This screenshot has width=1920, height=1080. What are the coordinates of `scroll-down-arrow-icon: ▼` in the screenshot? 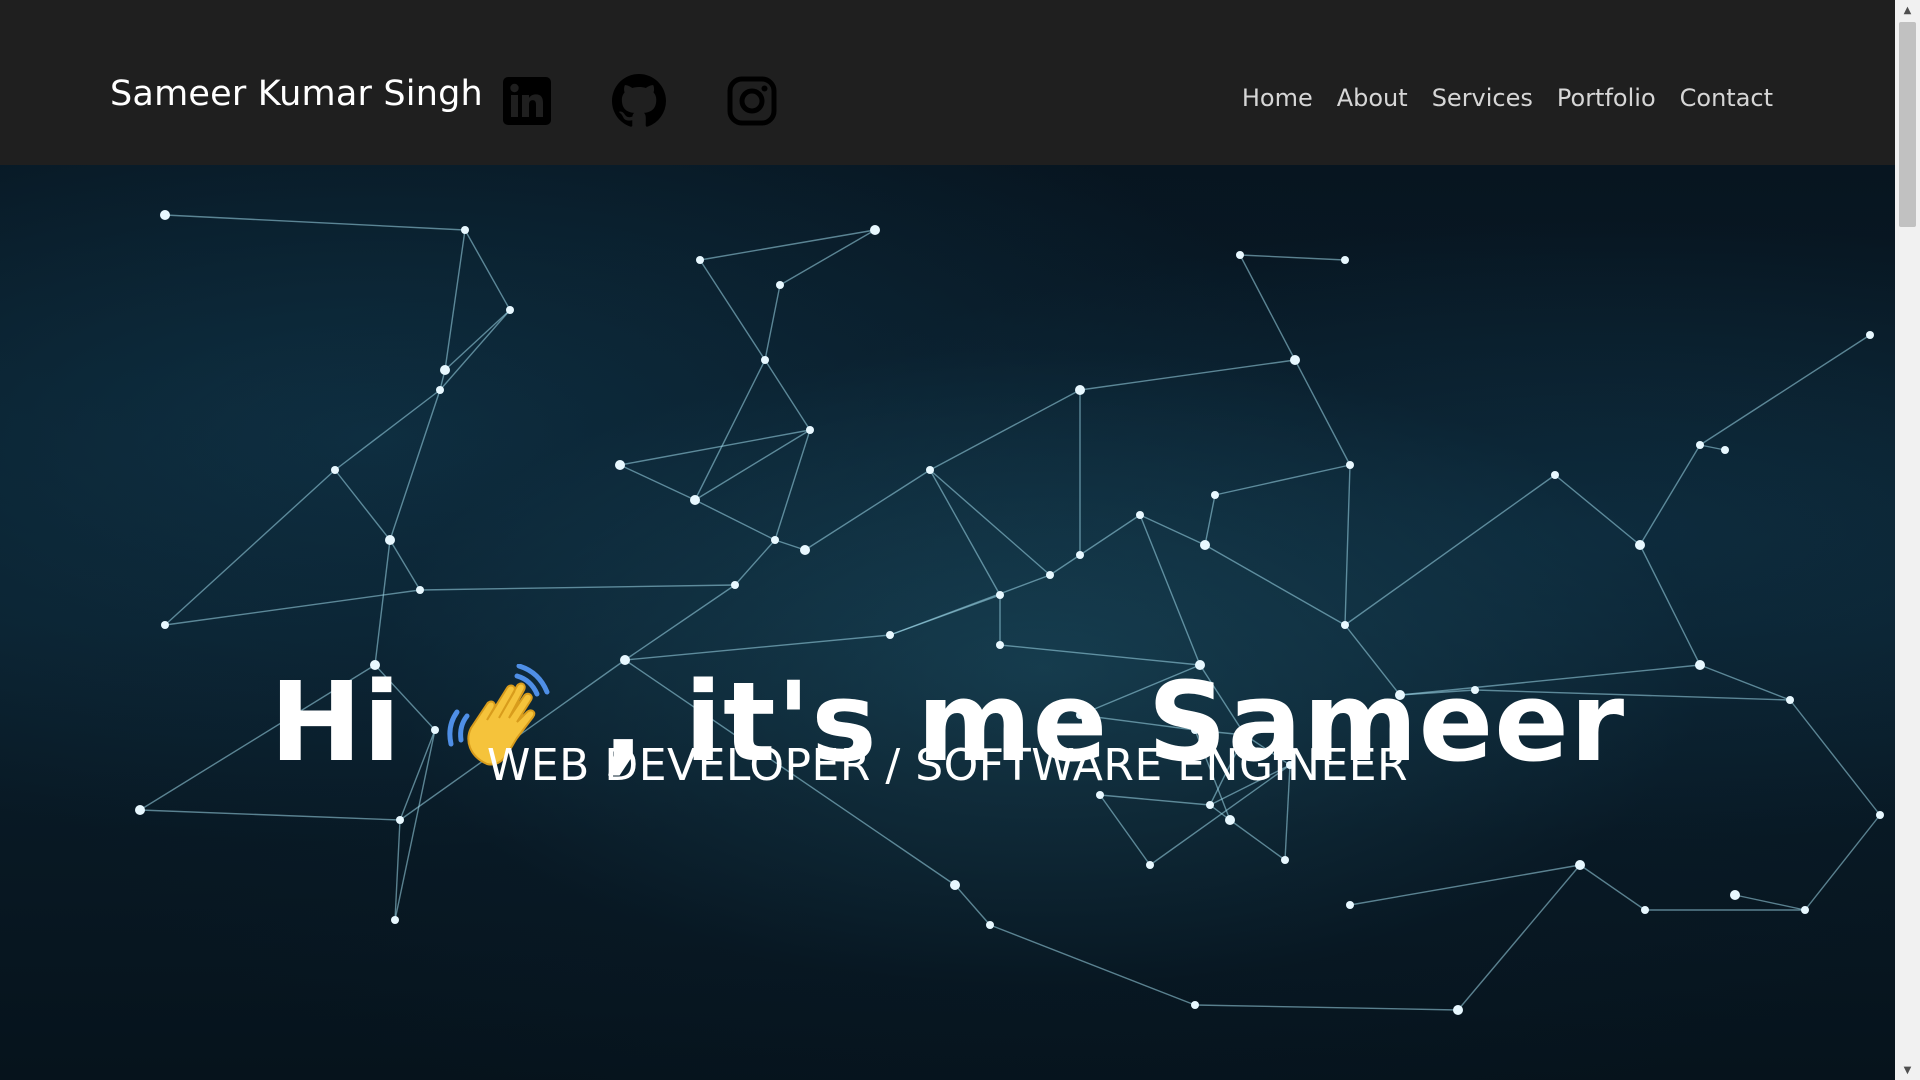 It's located at (1907, 1070).